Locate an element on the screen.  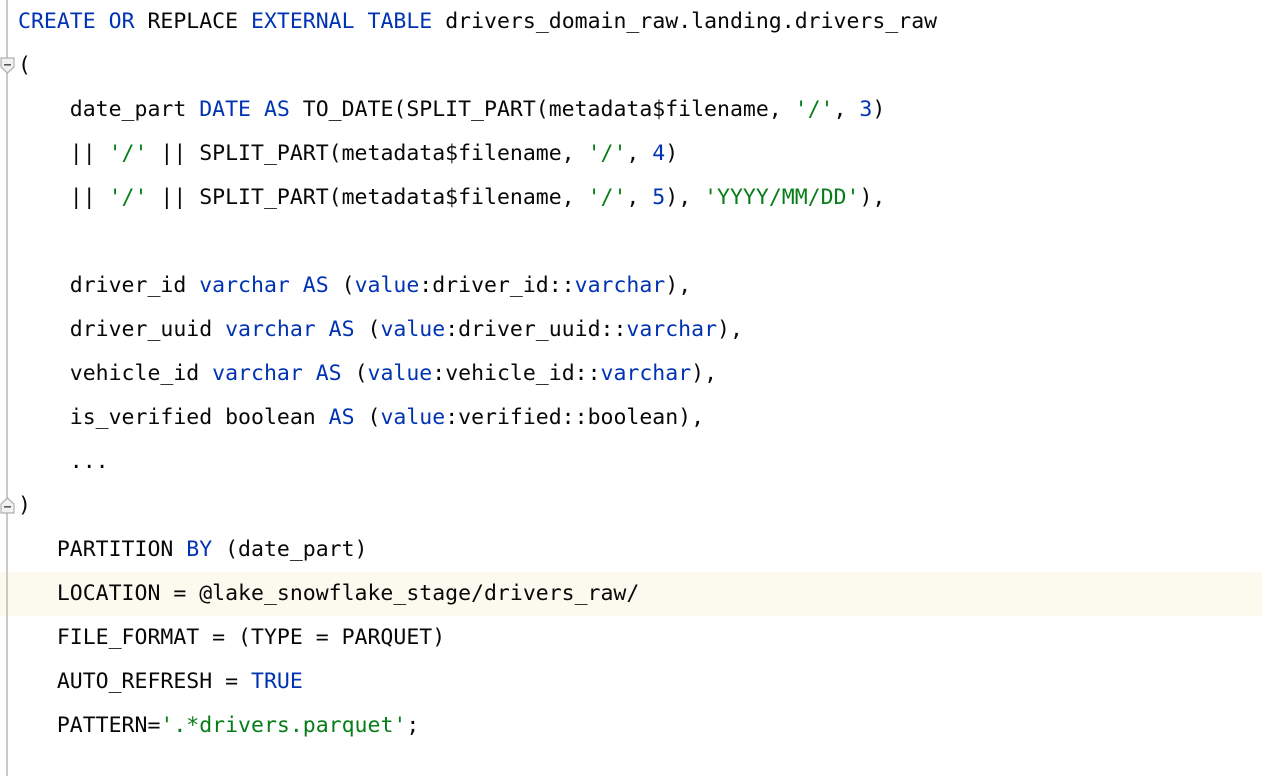
code-token: 'YYYY/MM/DD' is located at coordinates (782, 197).